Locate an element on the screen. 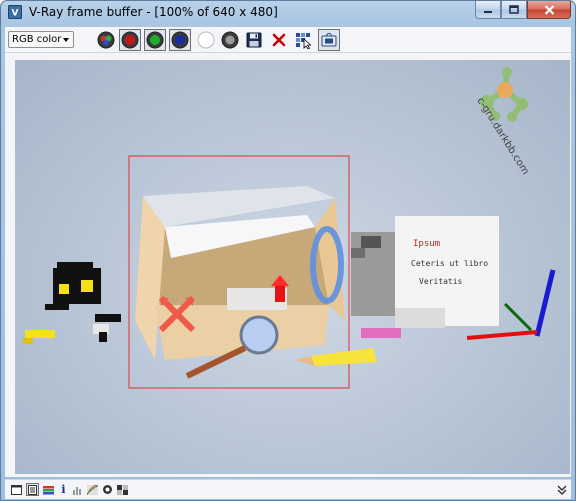 This screenshot has height=501, width=576. blue-circle-icon is located at coordinates (180, 40).